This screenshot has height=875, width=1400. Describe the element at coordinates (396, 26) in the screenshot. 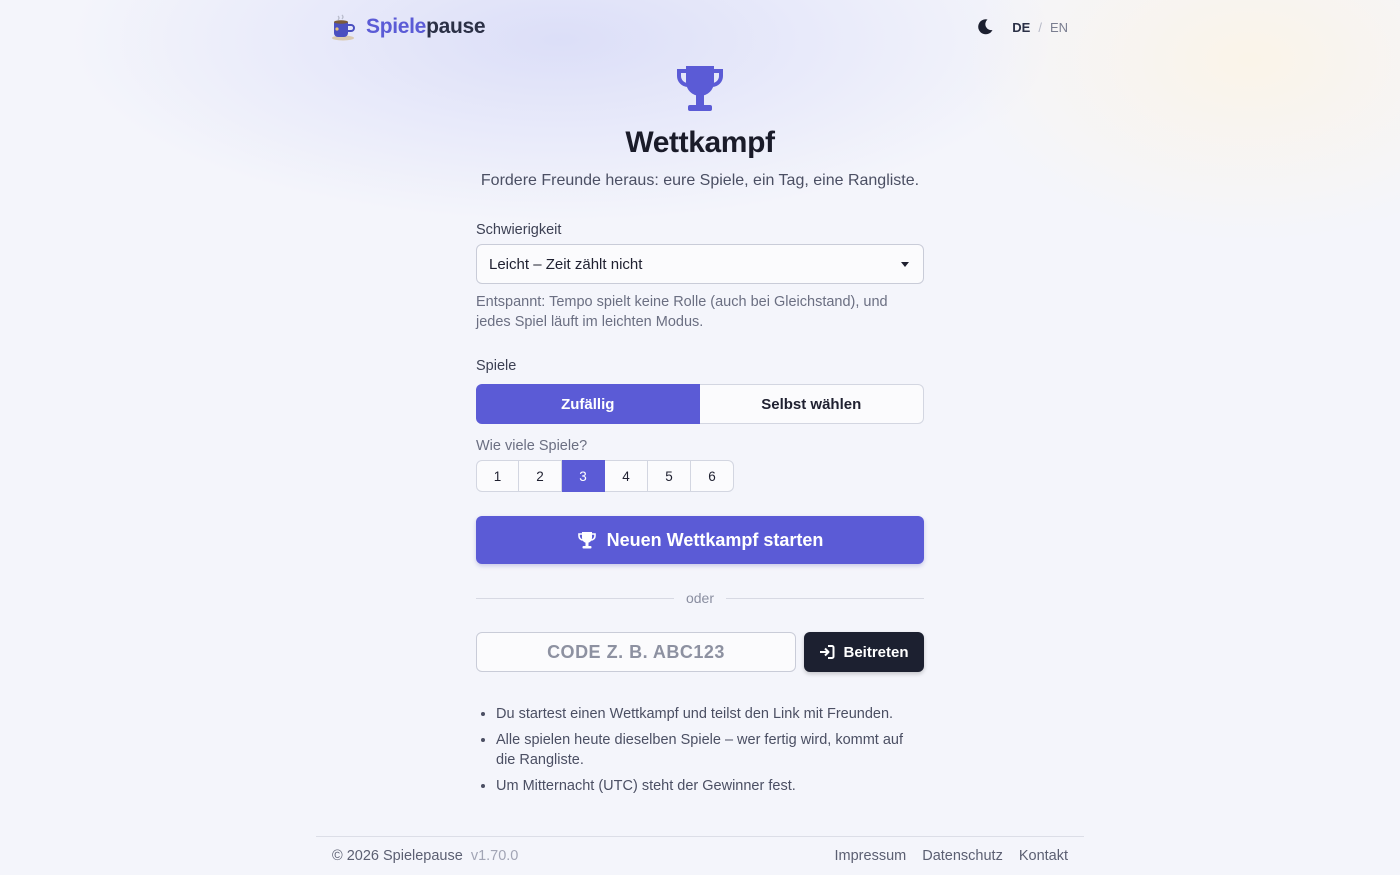

I see `brand-name-part1: Spiele` at that location.